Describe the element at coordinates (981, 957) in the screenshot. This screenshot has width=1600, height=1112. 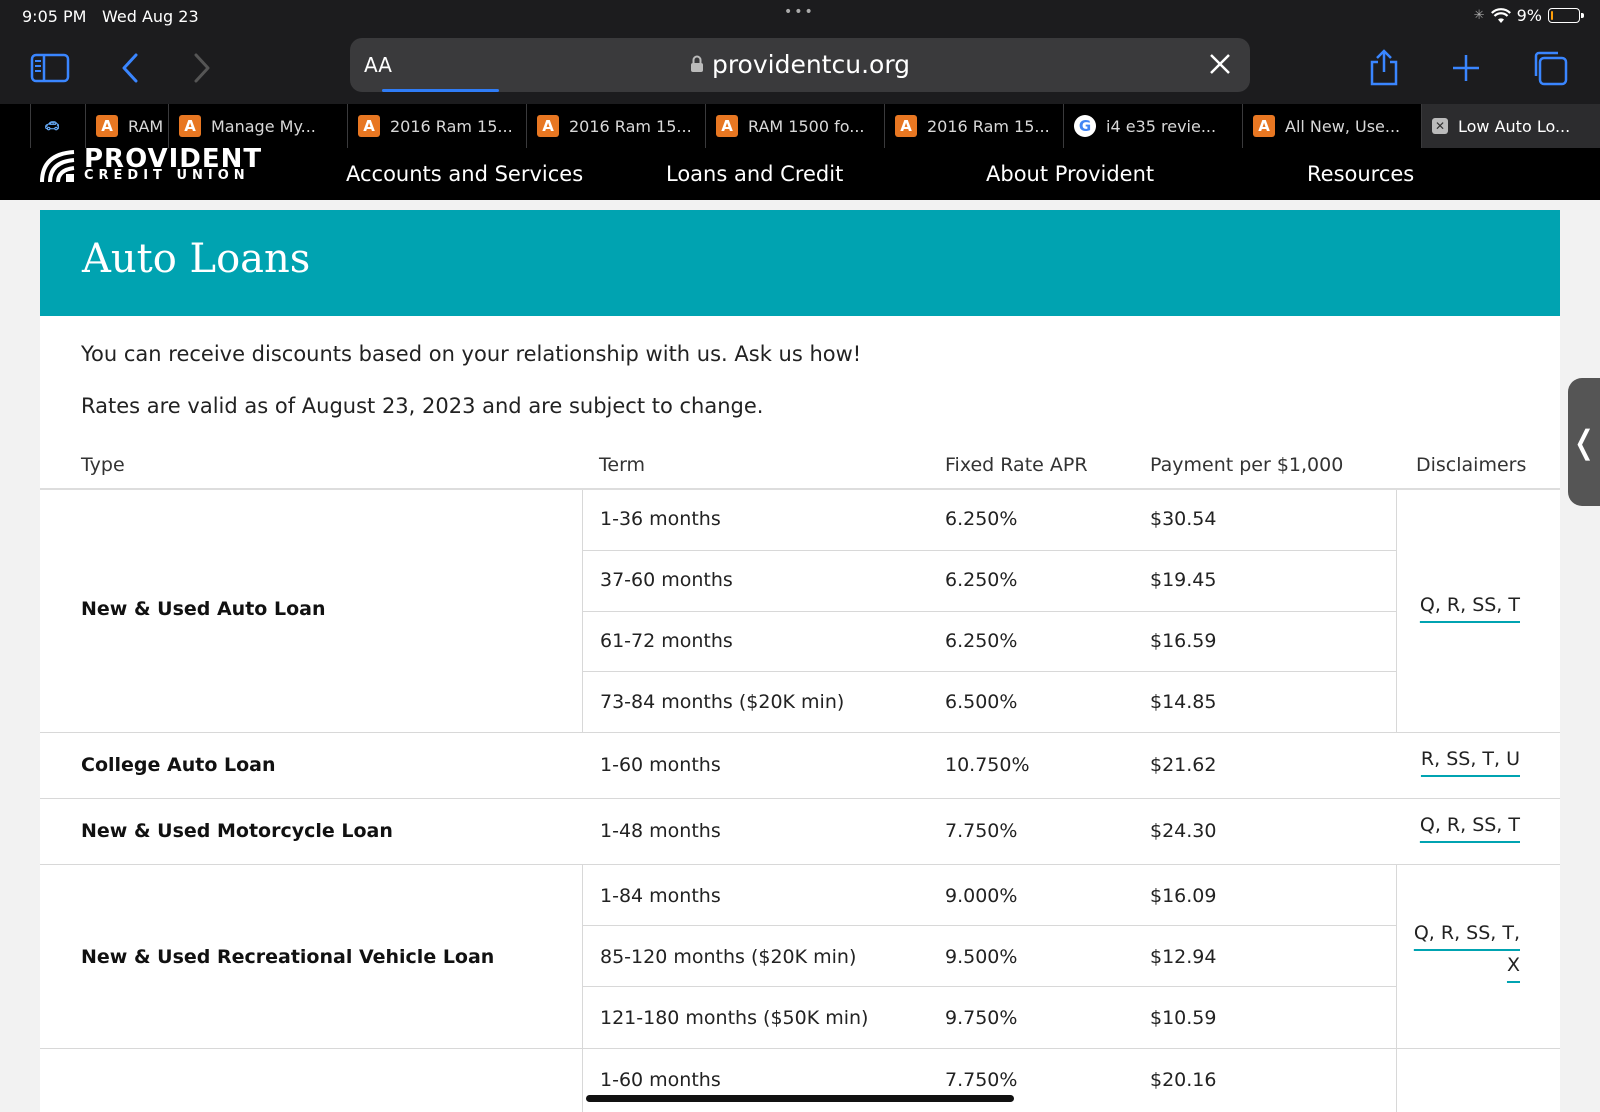
I see `apr-cell: 9.500%` at that location.